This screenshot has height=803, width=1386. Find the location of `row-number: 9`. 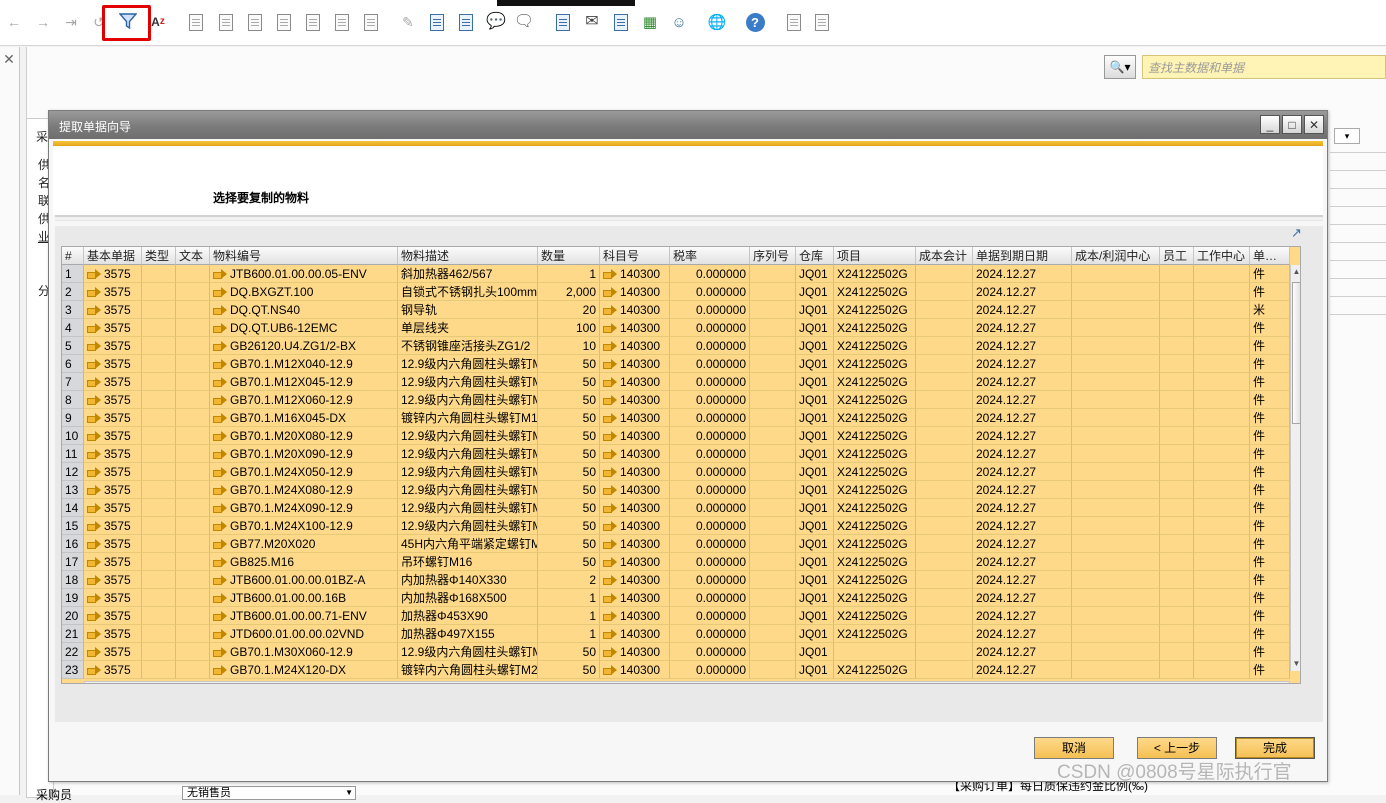

row-number: 9 is located at coordinates (73, 418).